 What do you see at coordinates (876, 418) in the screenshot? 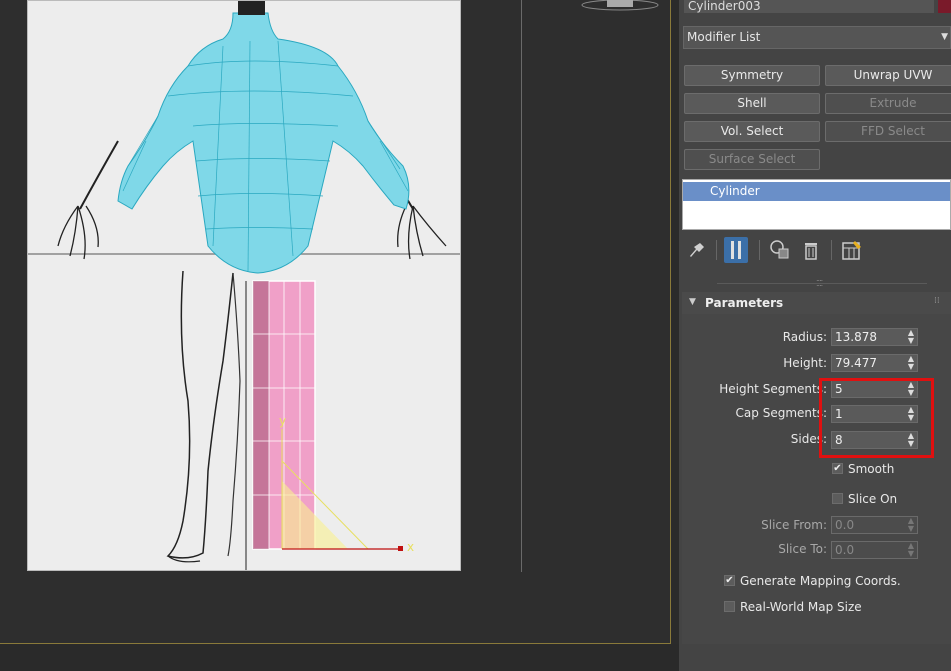
I see `highlight-annotation` at bounding box center [876, 418].